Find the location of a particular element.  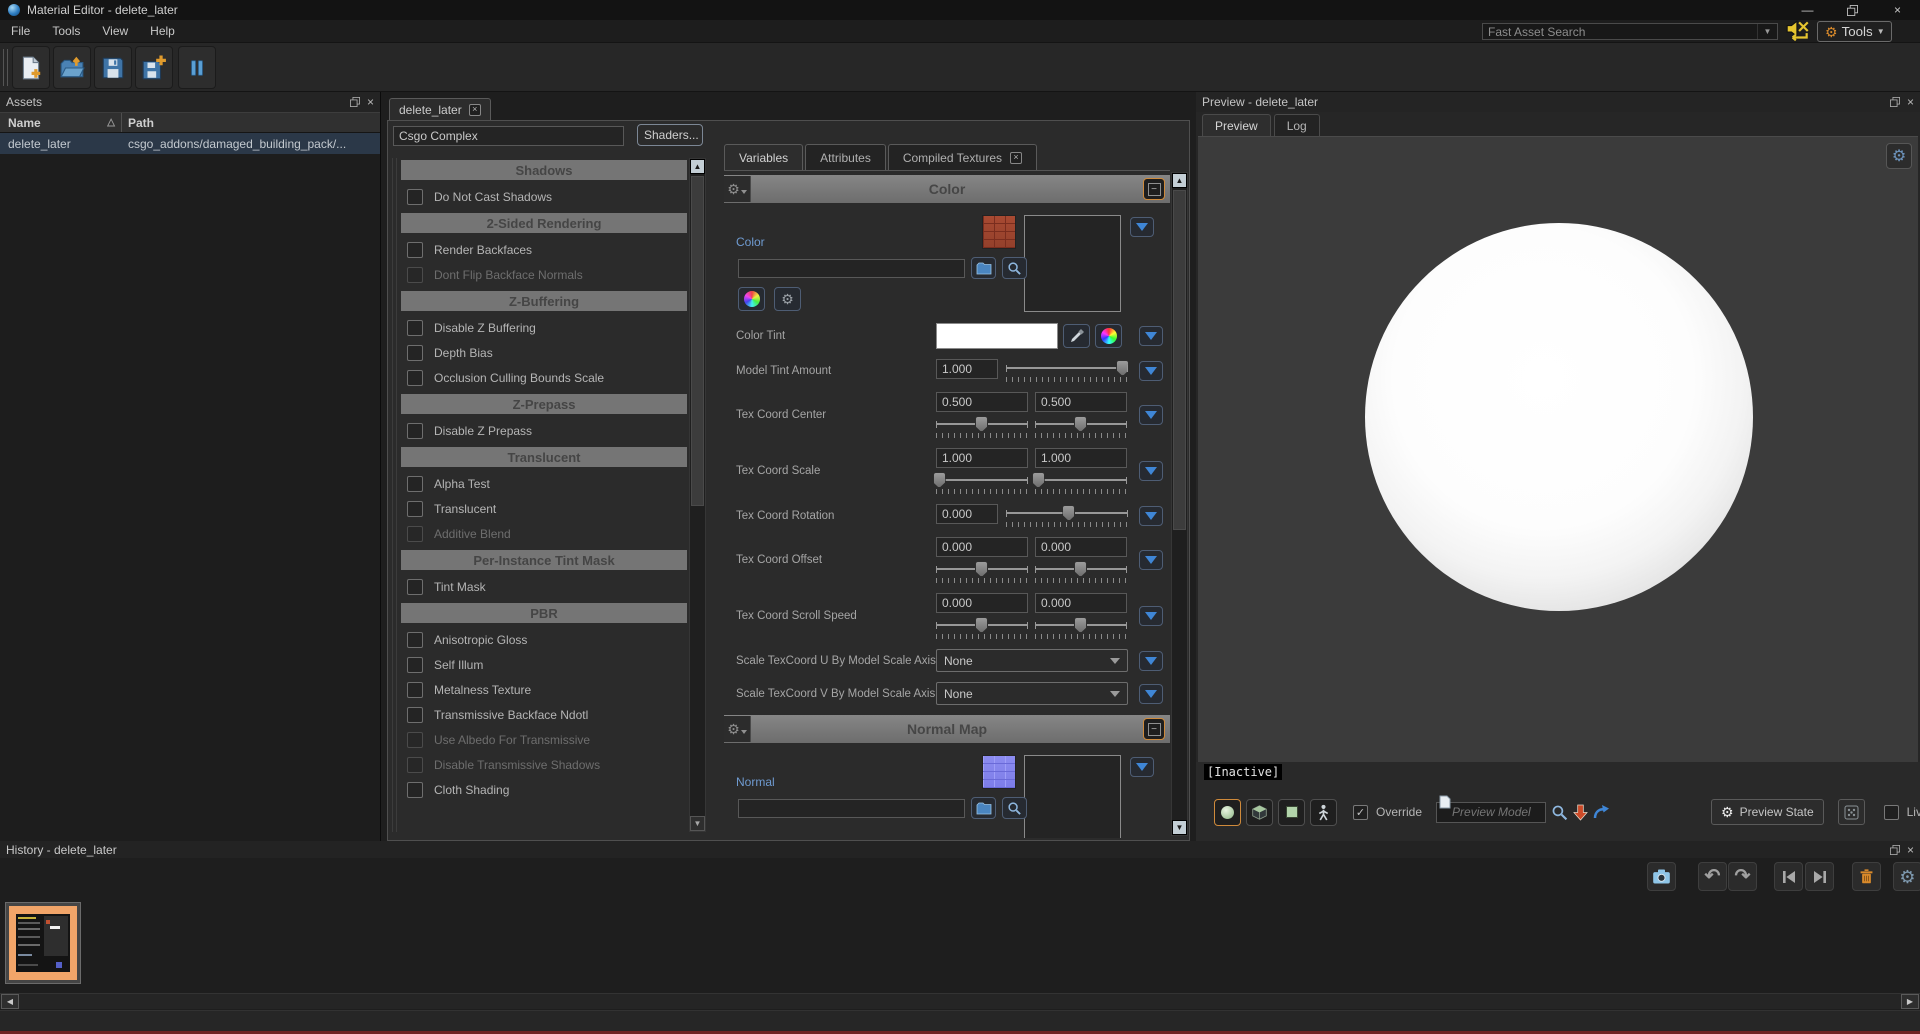

color-wheel-button is located at coordinates (1108, 336).